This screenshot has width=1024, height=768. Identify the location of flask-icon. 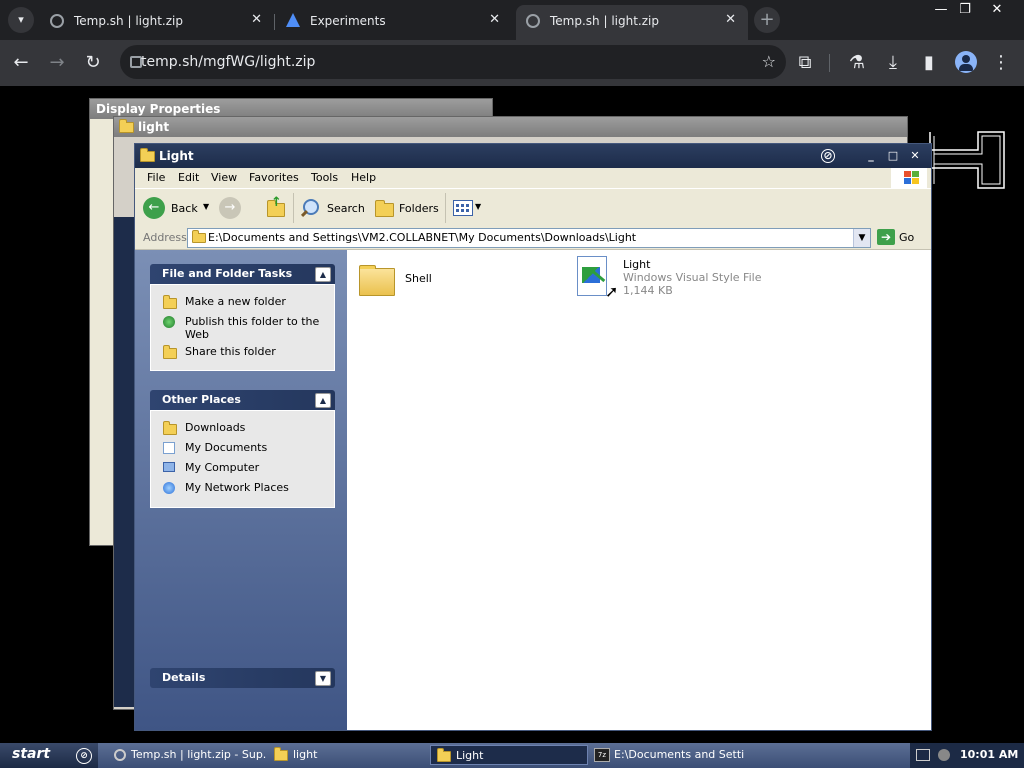
(293, 20).